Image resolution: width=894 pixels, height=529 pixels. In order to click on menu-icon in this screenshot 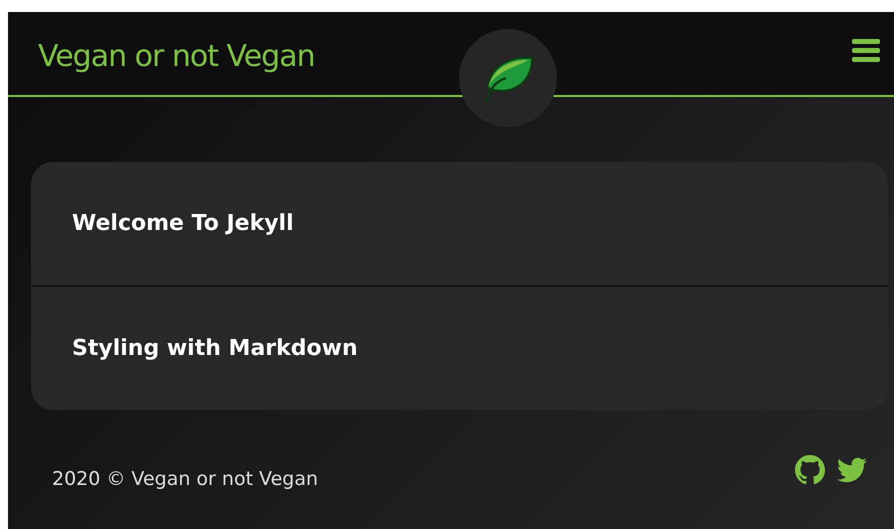, I will do `click(866, 50)`.